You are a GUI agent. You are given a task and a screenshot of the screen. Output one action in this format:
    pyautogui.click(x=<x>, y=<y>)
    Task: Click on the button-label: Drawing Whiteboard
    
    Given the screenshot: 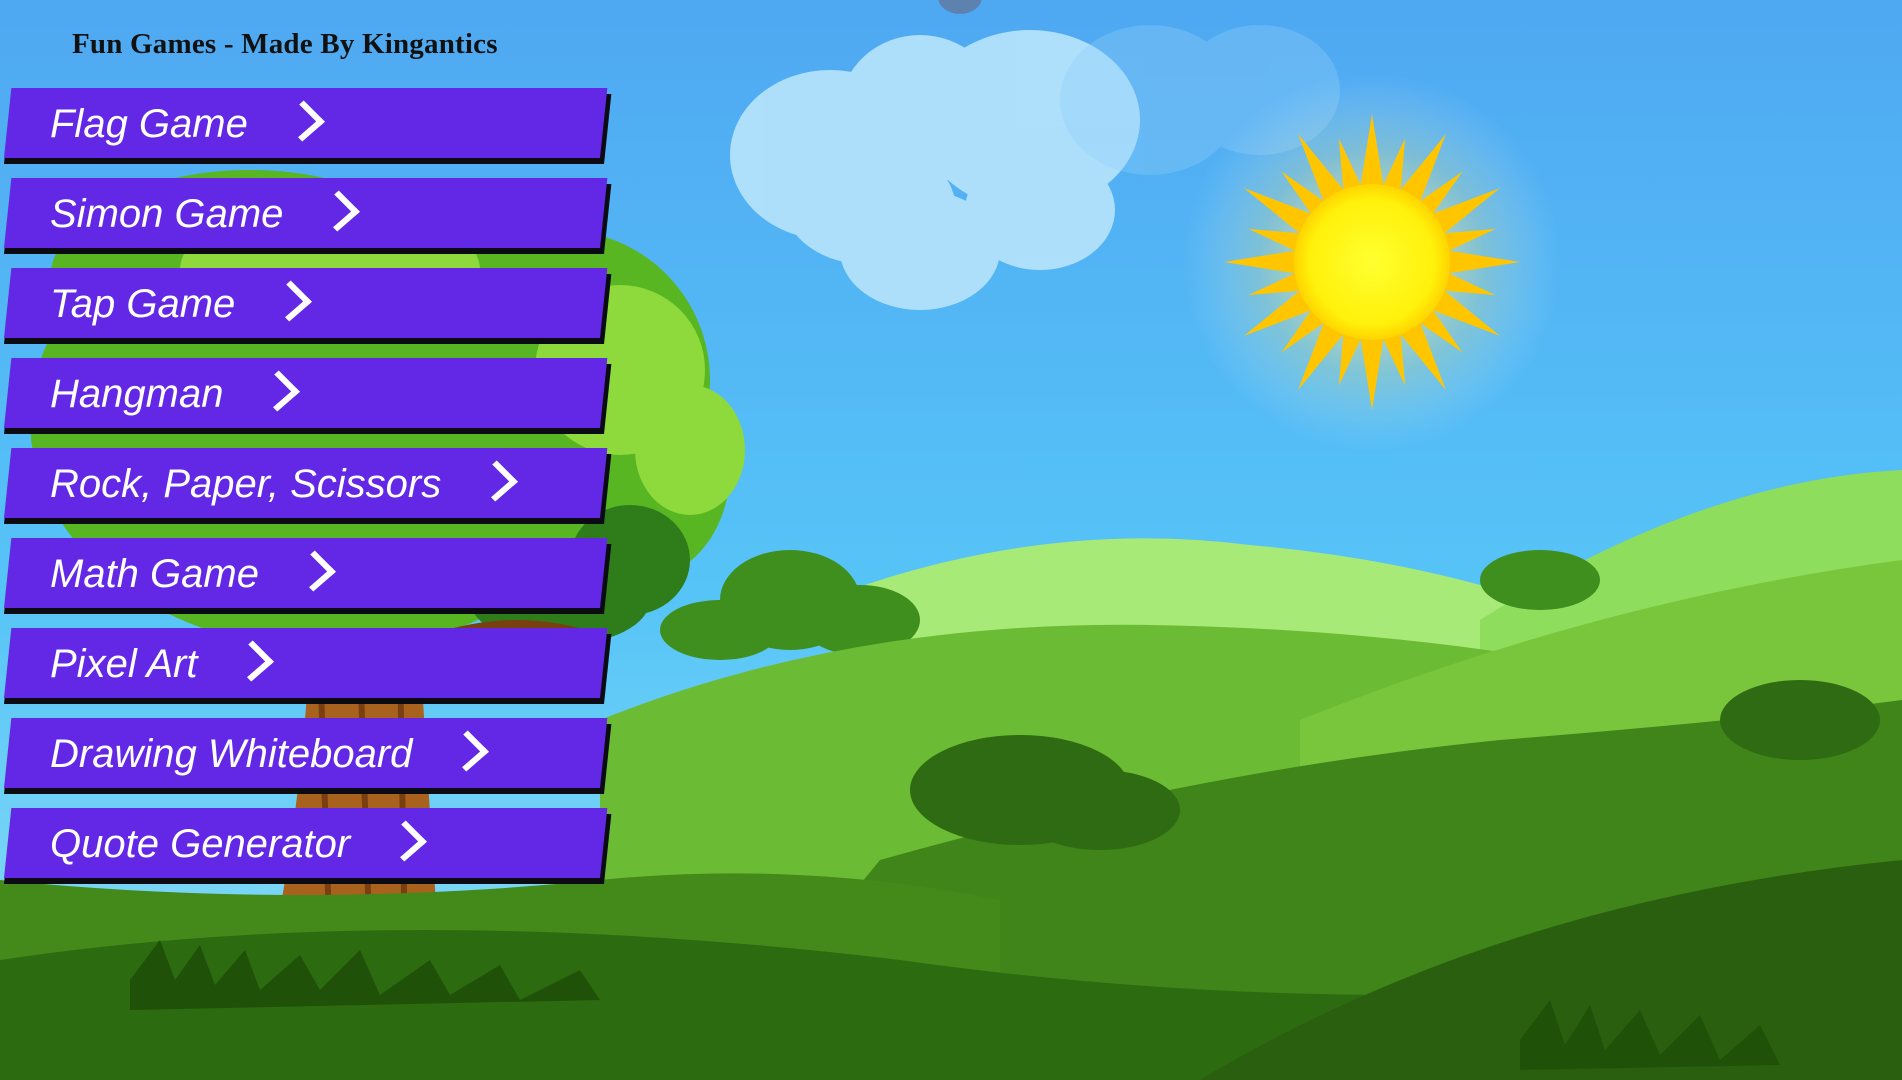 What is the action you would take?
    pyautogui.click(x=231, y=754)
    